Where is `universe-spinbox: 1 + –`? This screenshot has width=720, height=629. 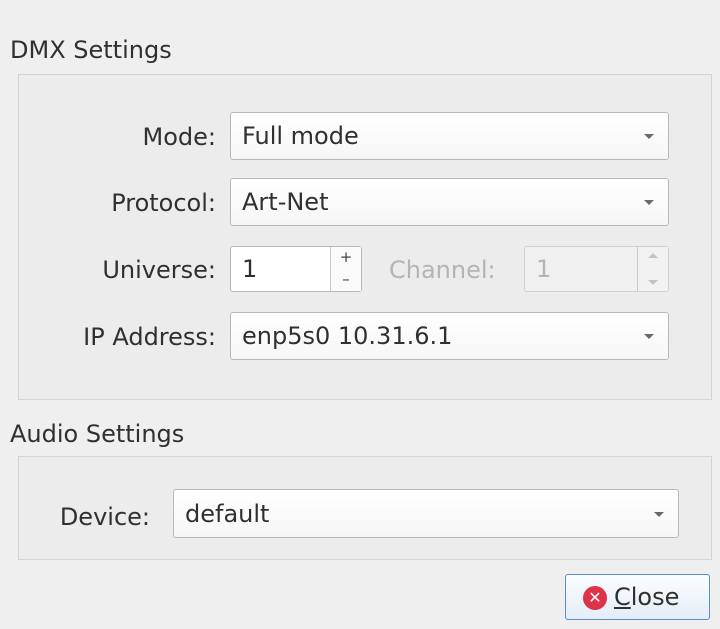 universe-spinbox: 1 + – is located at coordinates (296, 269).